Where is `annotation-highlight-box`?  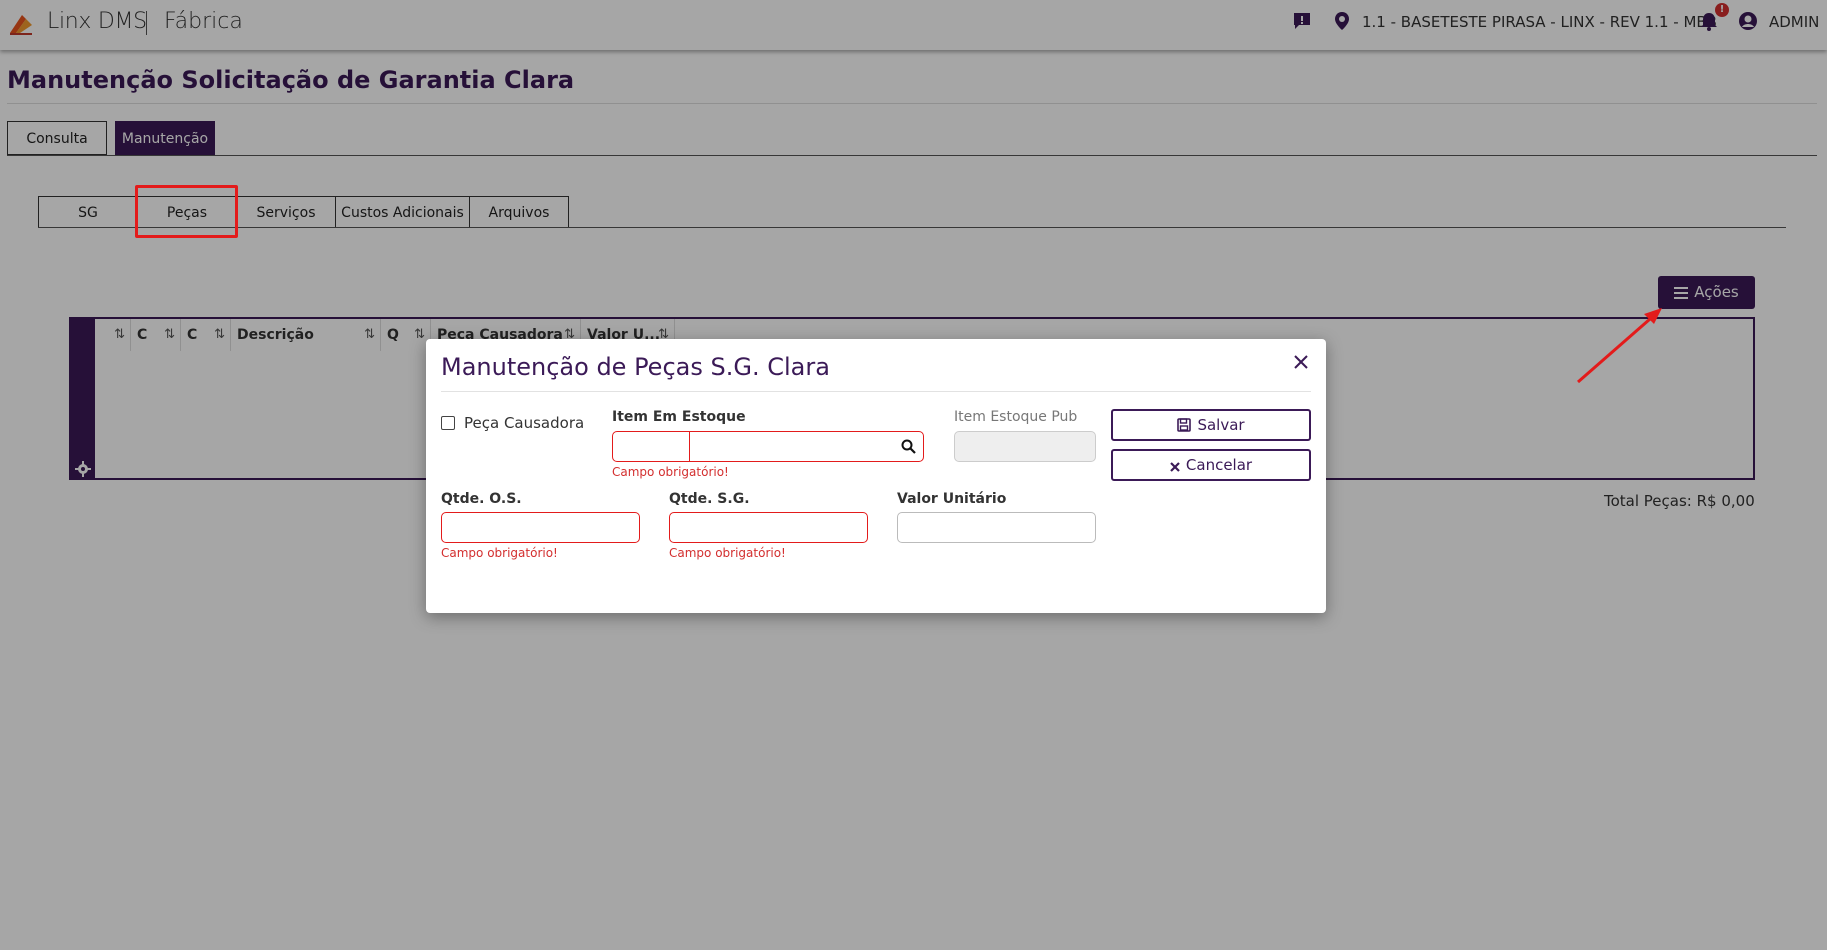 annotation-highlight-box is located at coordinates (186, 211).